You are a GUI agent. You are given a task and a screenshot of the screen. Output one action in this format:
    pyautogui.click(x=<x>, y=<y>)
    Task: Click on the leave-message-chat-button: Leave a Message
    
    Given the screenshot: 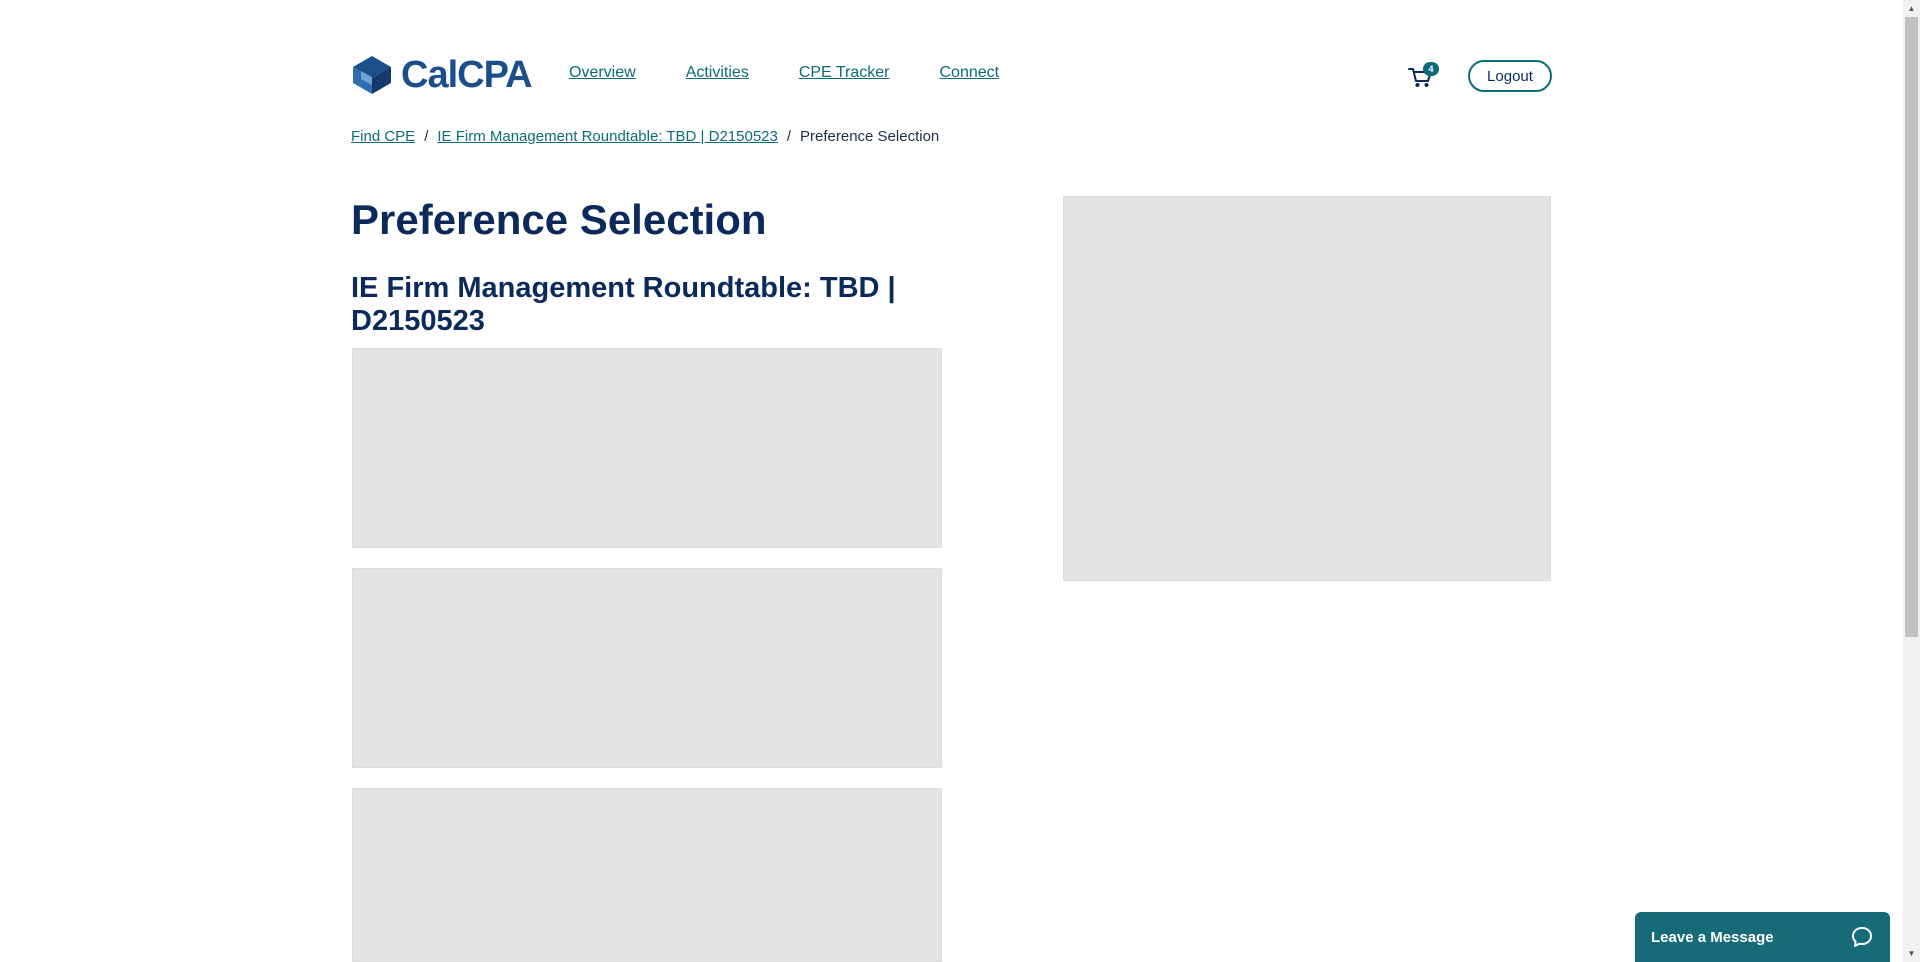 What is the action you would take?
    pyautogui.click(x=1762, y=937)
    